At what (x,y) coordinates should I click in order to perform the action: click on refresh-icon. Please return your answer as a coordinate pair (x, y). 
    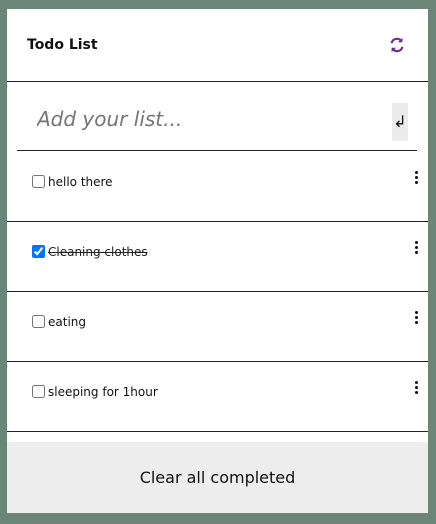
    Looking at the image, I should click on (397, 45).